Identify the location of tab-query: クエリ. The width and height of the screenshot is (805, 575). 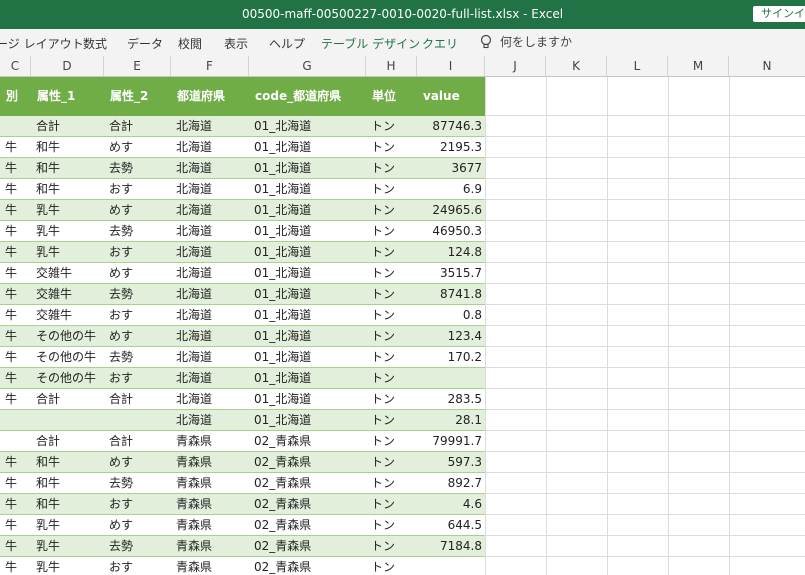
(440, 43).